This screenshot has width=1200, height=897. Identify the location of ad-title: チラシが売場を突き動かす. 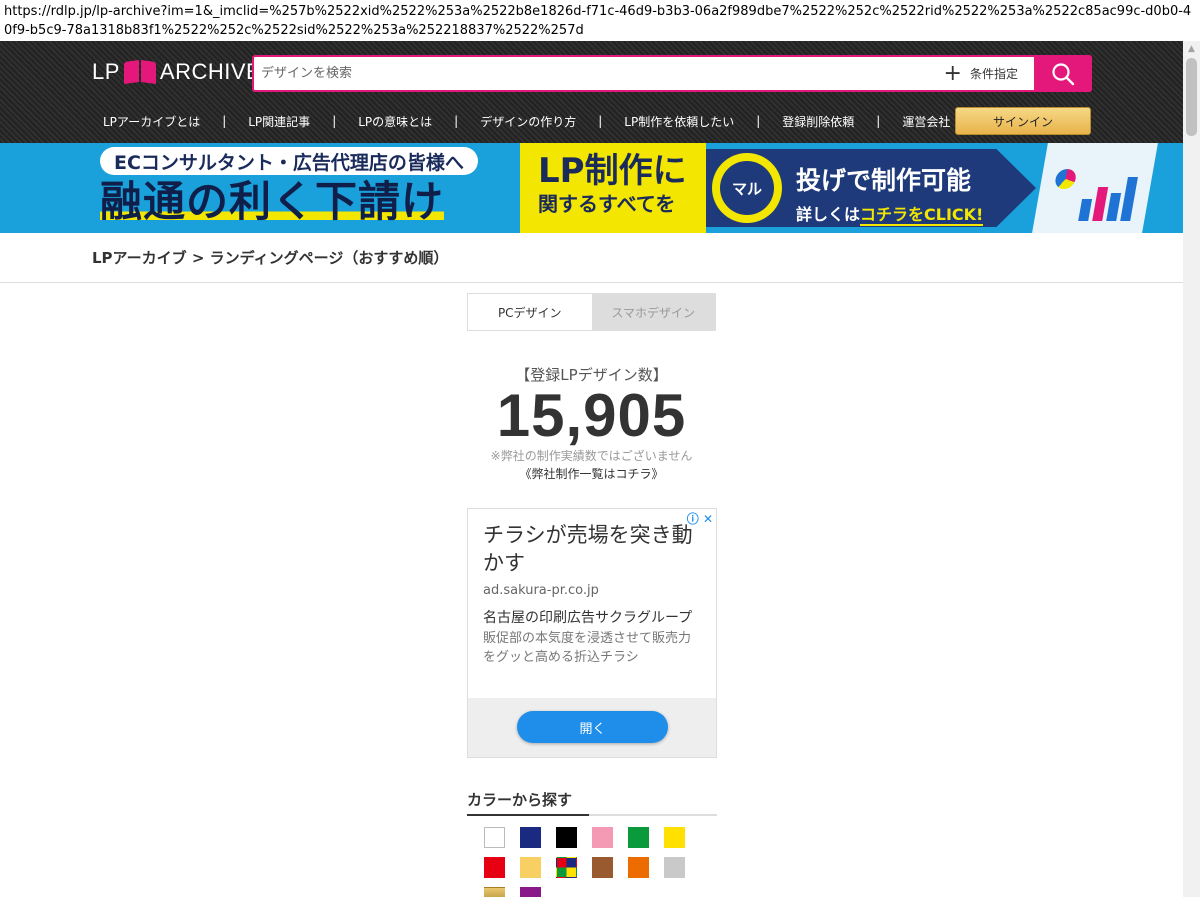
(593, 549).